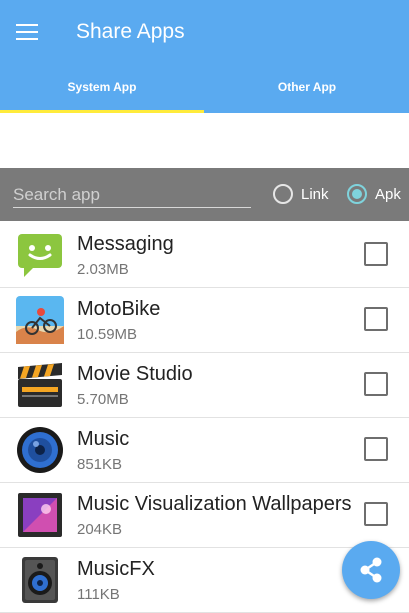  I want to click on app-name: Movie Studio, so click(135, 374).